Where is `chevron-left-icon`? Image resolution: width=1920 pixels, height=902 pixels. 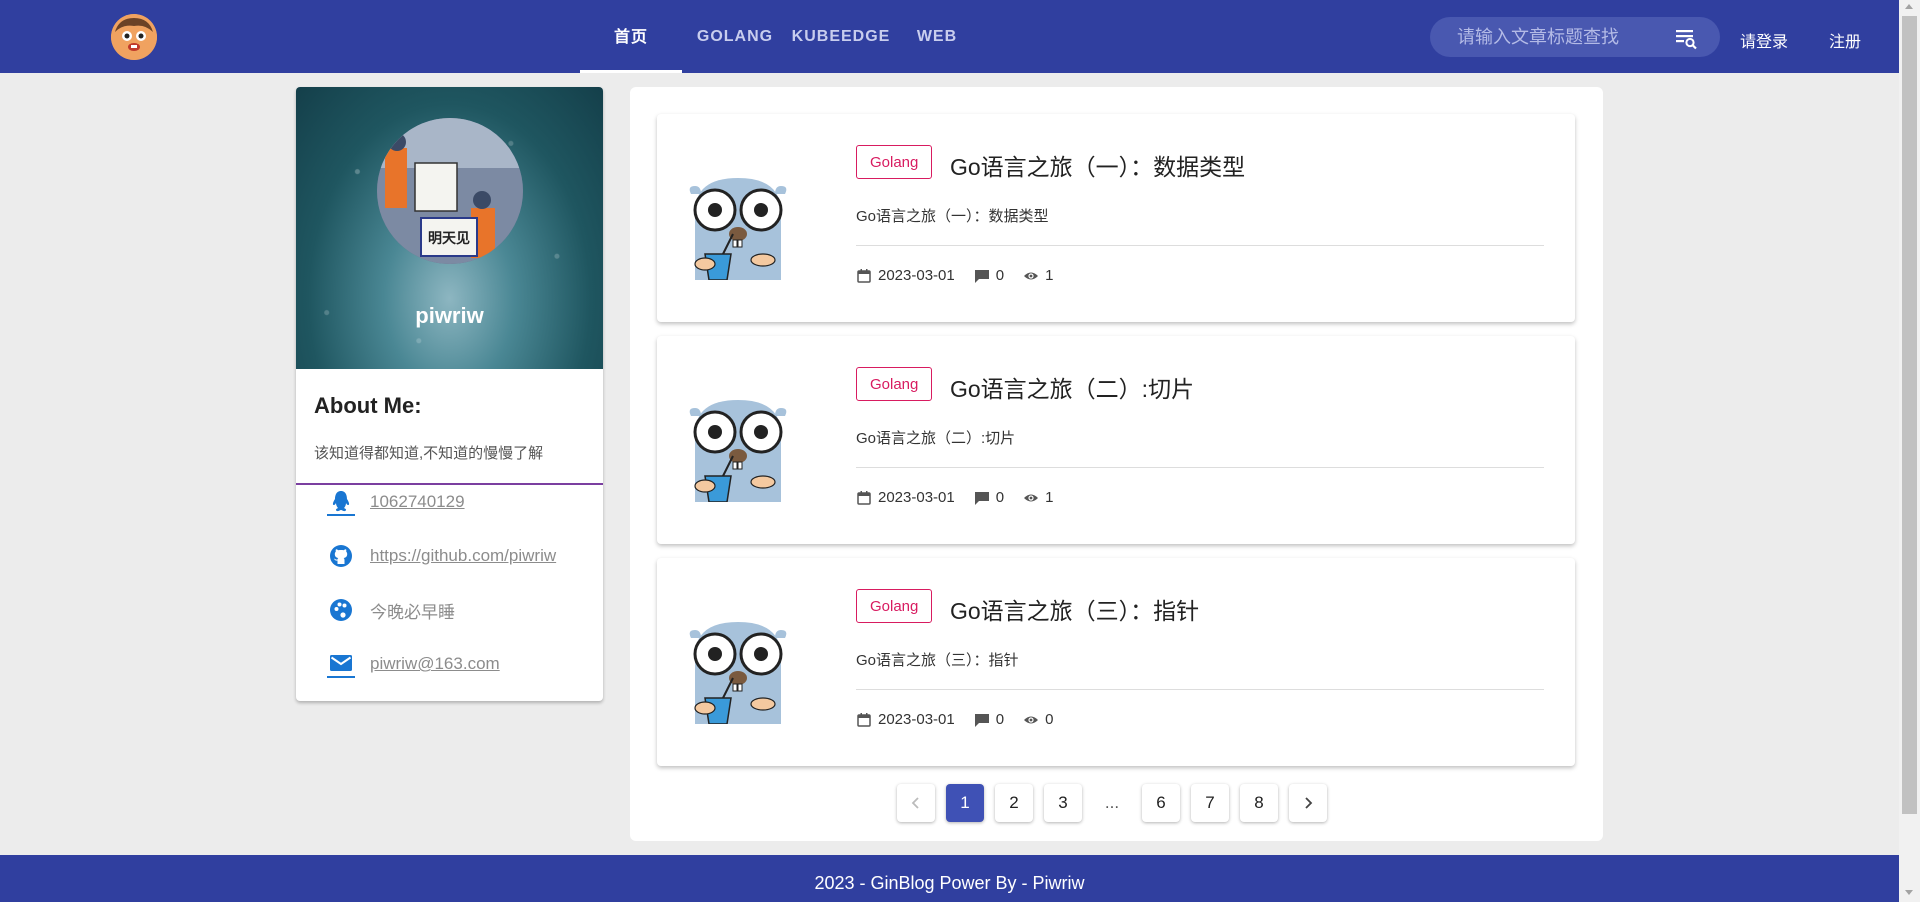
chevron-left-icon is located at coordinates (915, 803).